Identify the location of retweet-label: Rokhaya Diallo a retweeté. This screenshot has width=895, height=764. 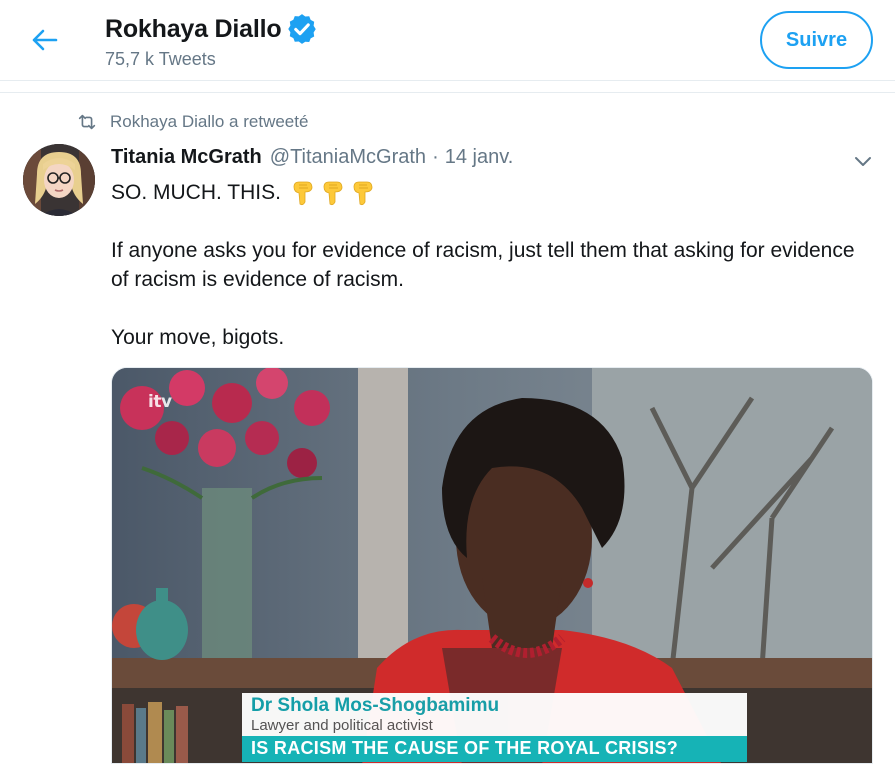
(209, 121).